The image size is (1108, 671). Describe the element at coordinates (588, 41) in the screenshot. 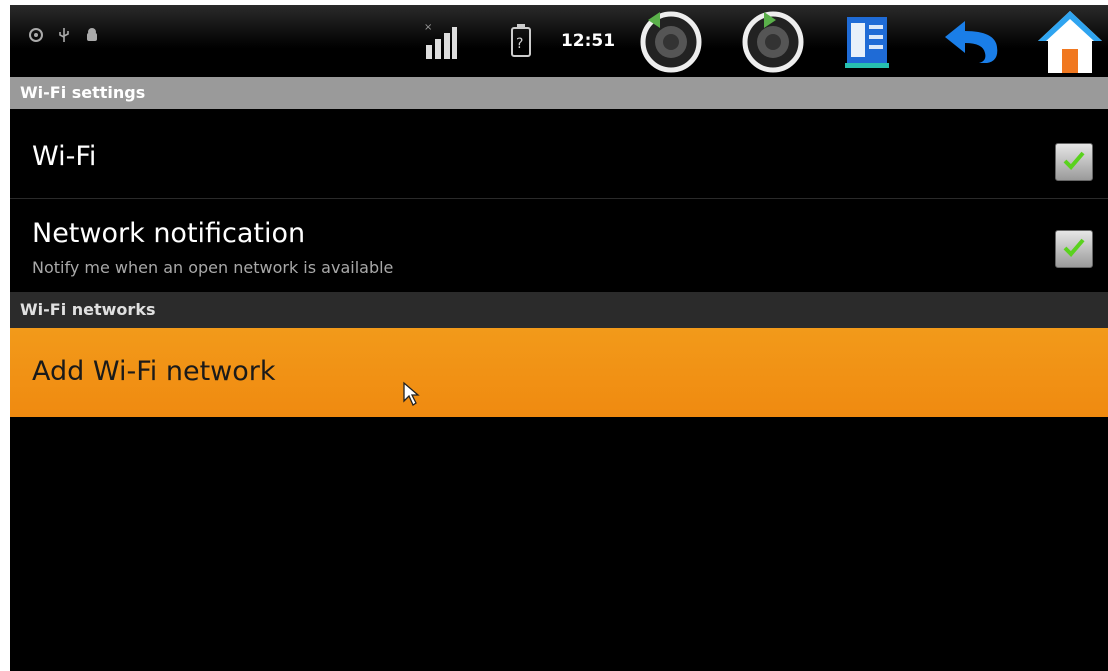

I see `status-time: 12:51` at that location.